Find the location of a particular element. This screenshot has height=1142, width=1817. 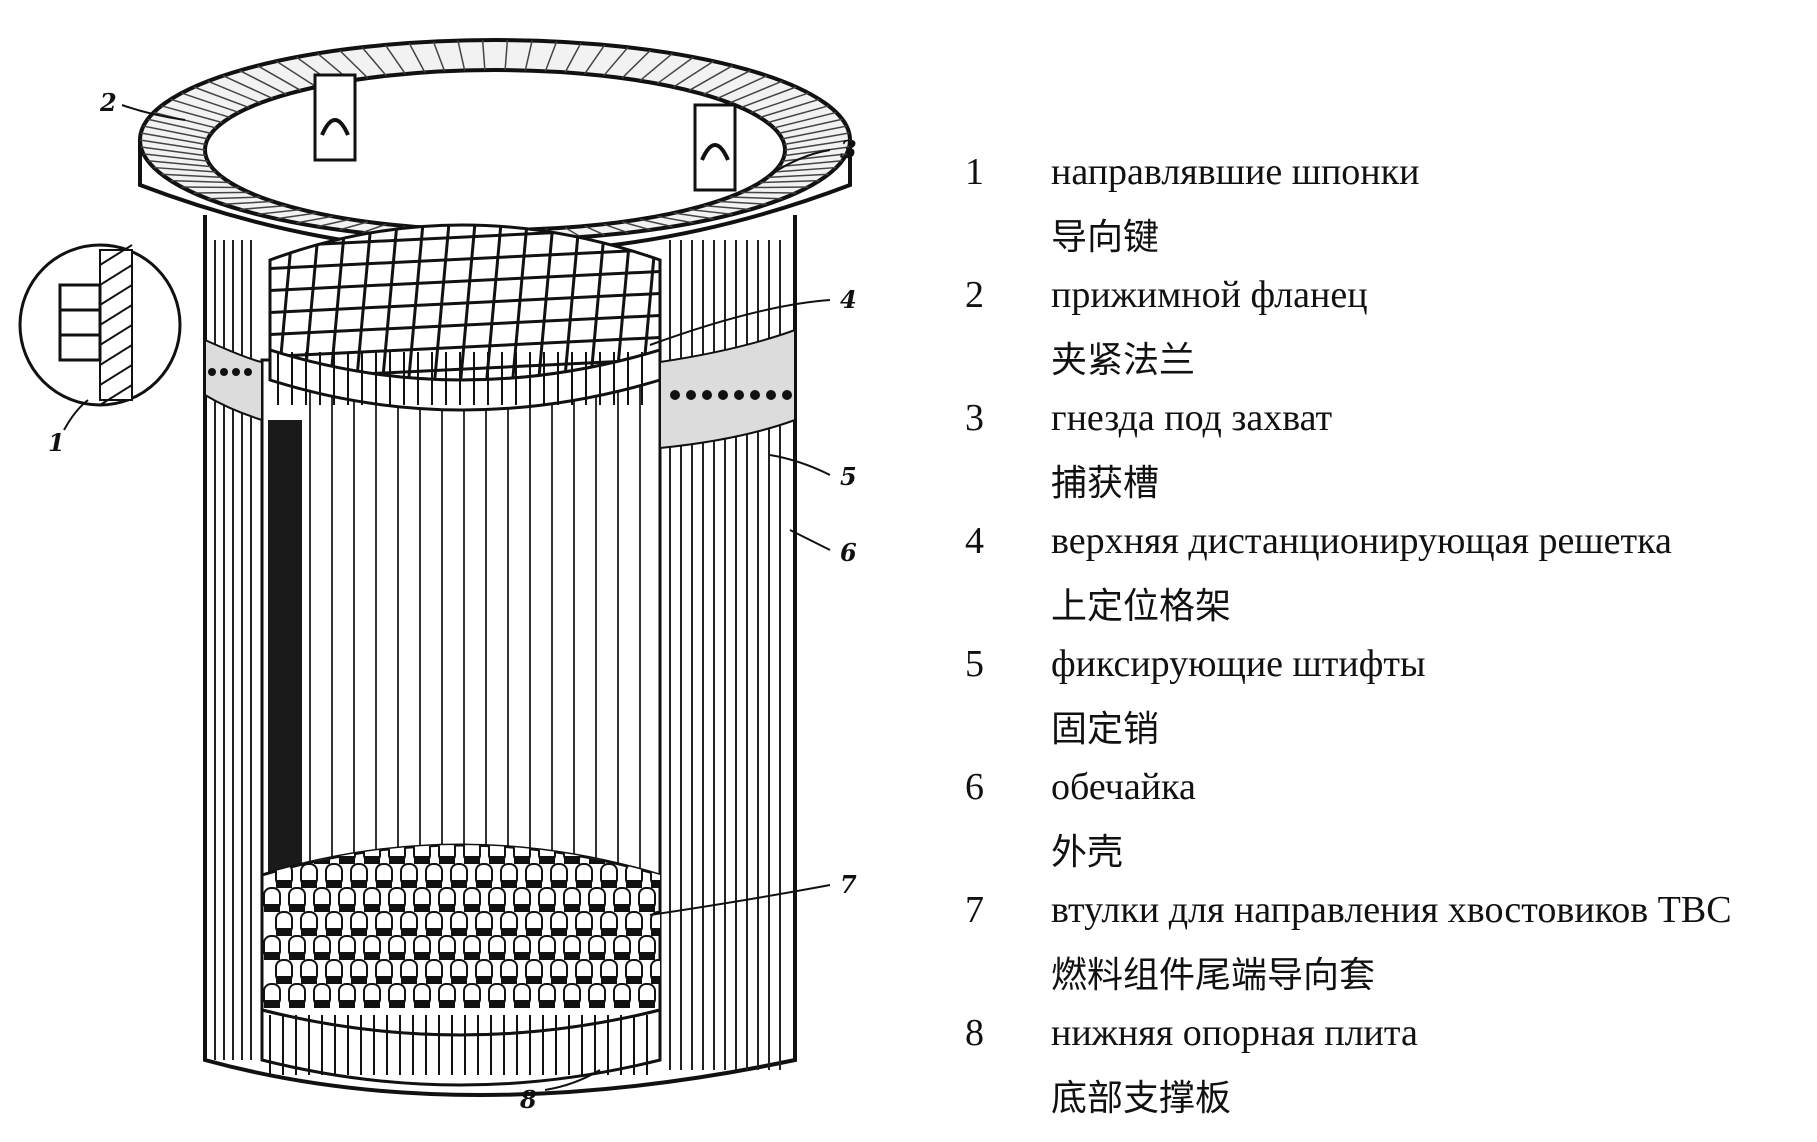

legend-item-6: 6 обечайка 外壳 is located at coordinates (1385, 826).